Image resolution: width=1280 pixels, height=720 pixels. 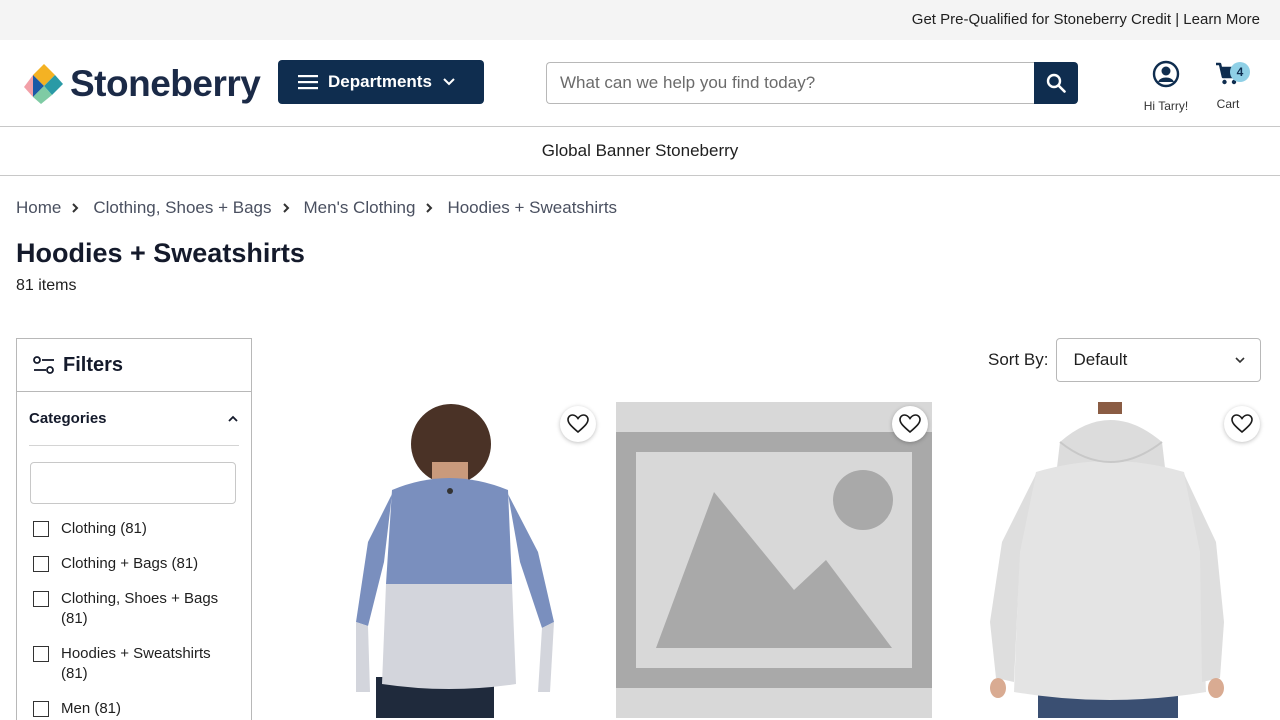 What do you see at coordinates (308, 82) in the screenshot?
I see `hamburger-icon` at bounding box center [308, 82].